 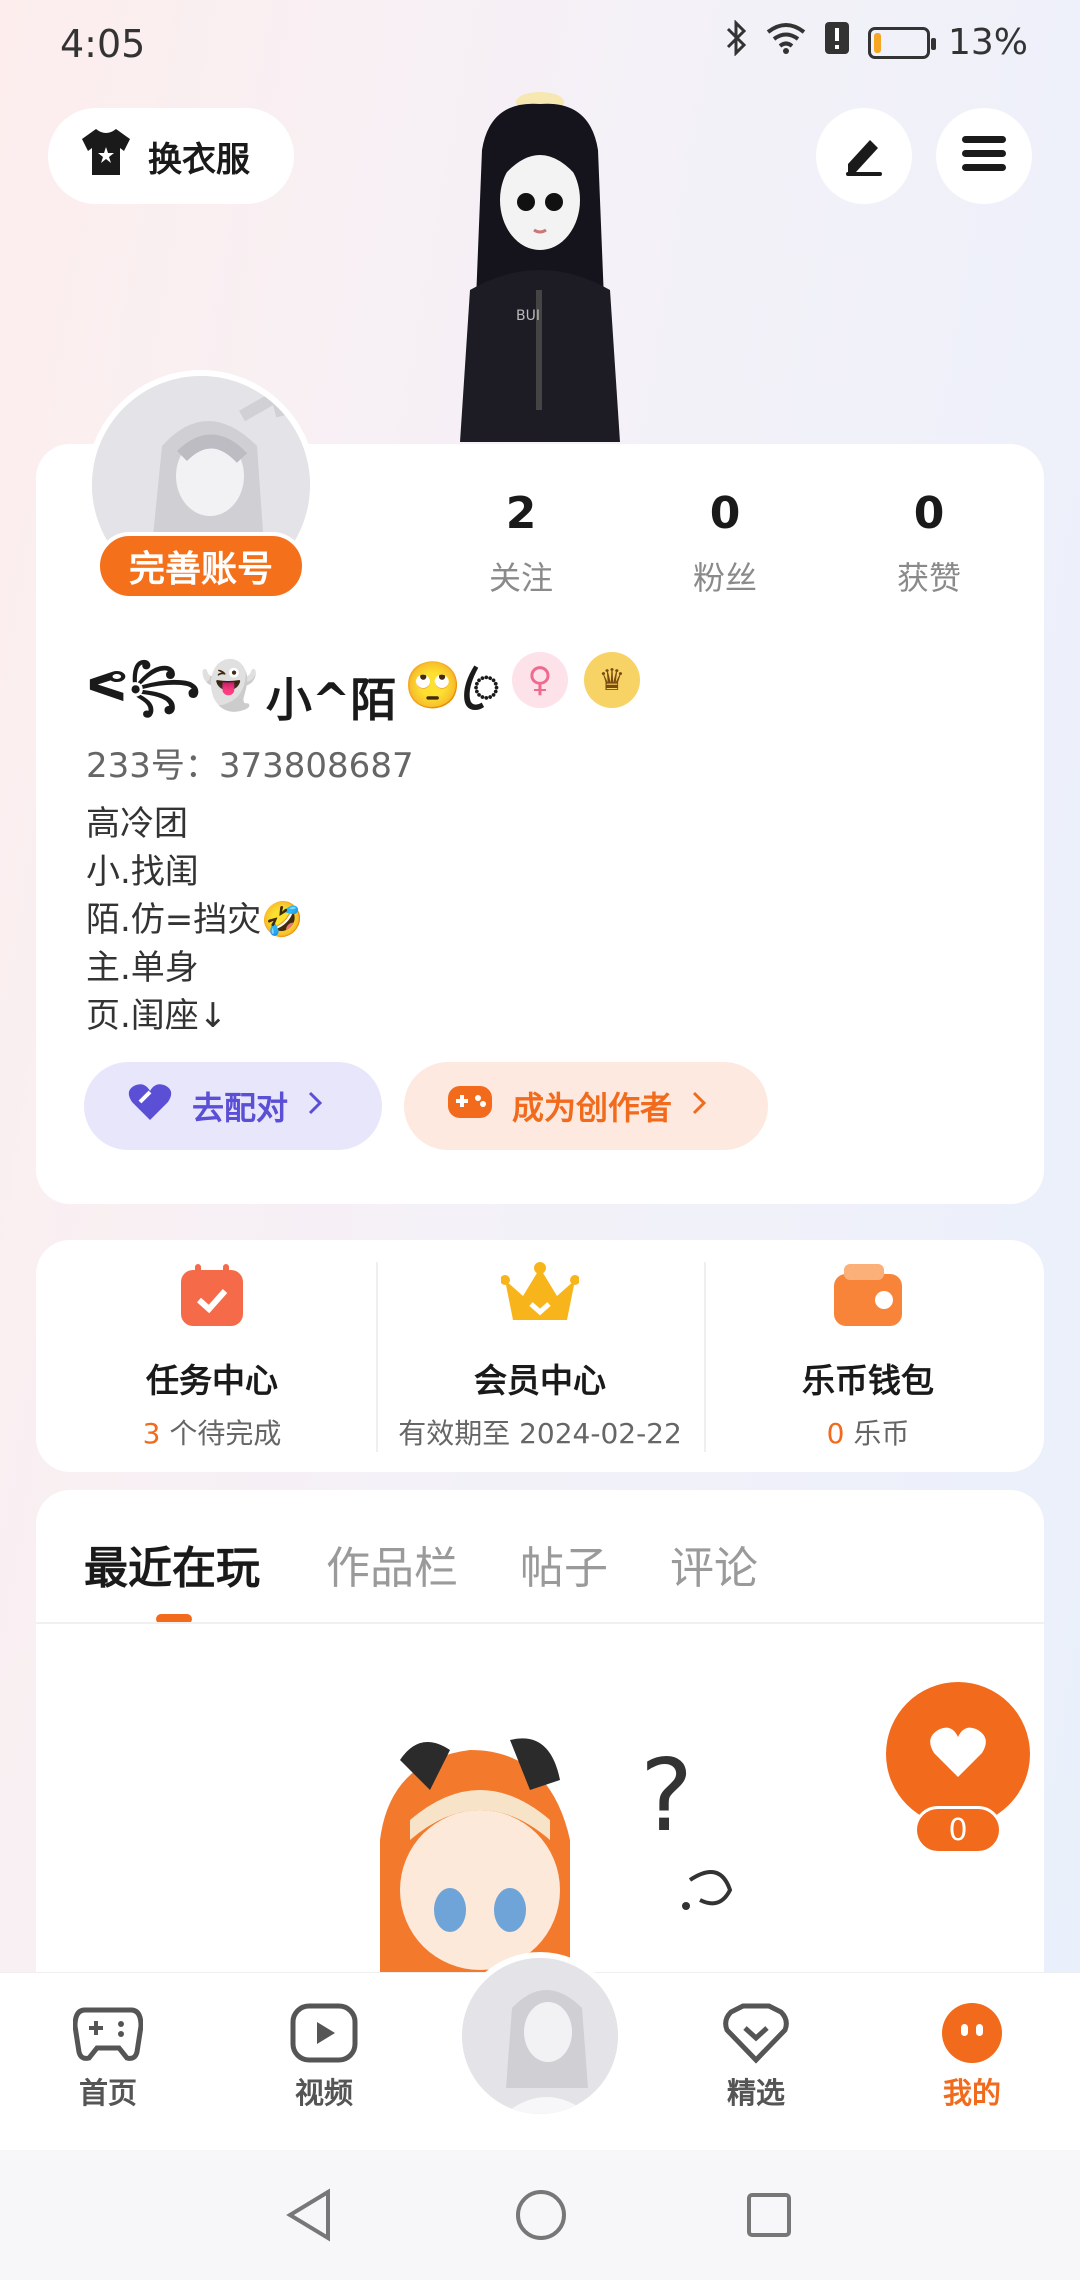 I want to click on alert-icon, so click(x=837, y=42).